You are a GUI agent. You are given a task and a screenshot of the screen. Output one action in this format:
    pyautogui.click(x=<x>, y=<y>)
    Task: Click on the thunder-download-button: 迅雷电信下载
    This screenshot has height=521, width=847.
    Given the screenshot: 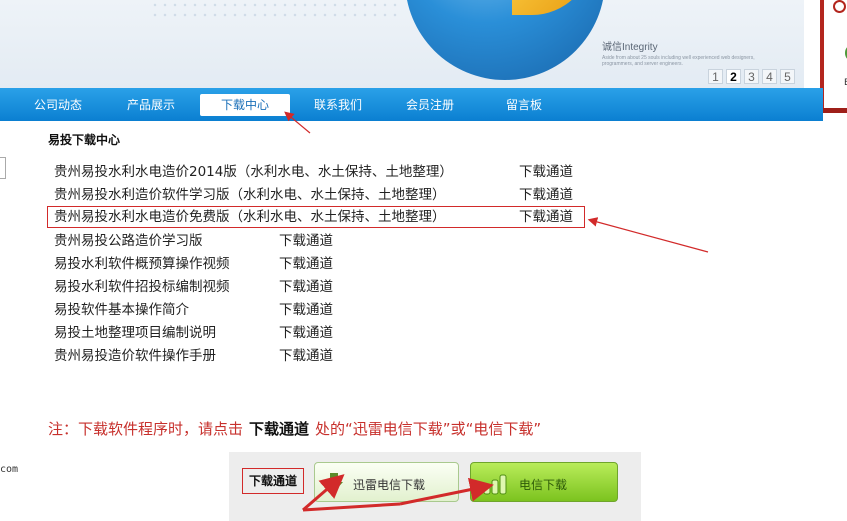 What is the action you would take?
    pyautogui.click(x=386, y=482)
    